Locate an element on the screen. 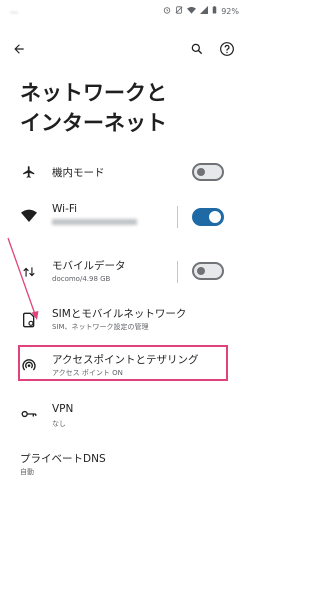 Image resolution: width=320 pixels, height=600 pixels. vpn-row: VPN なし is located at coordinates (122, 416).